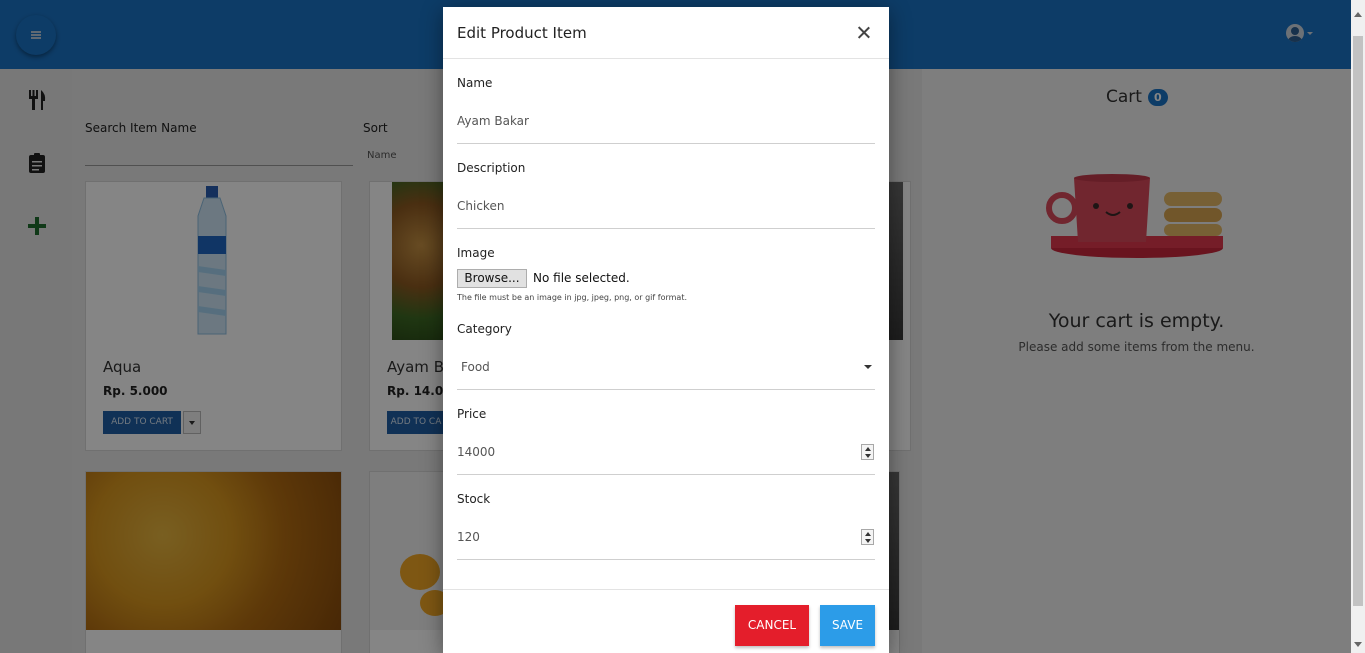 The height and width of the screenshot is (653, 1365). Describe the element at coordinates (666, 228) in the screenshot. I see `description-underline` at that location.